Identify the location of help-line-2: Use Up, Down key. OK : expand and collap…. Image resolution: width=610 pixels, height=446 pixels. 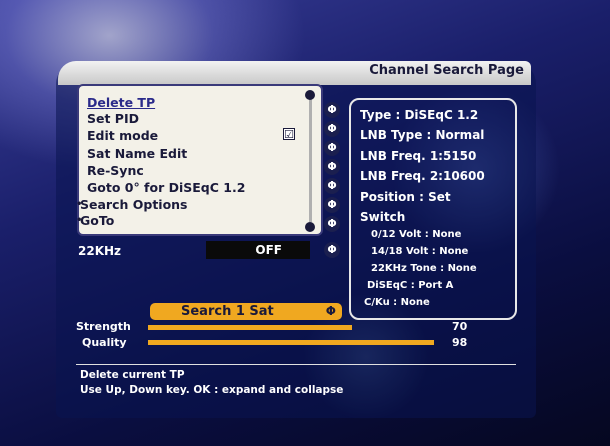
(212, 390).